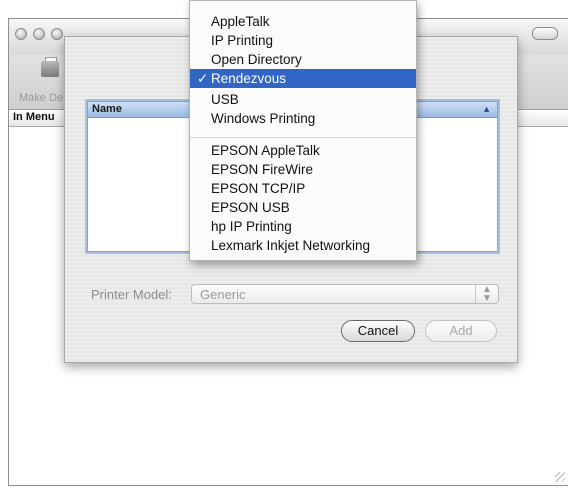 This screenshot has width=568, height=498. Describe the element at coordinates (41, 98) in the screenshot. I see `make-default-label: Make De` at that location.